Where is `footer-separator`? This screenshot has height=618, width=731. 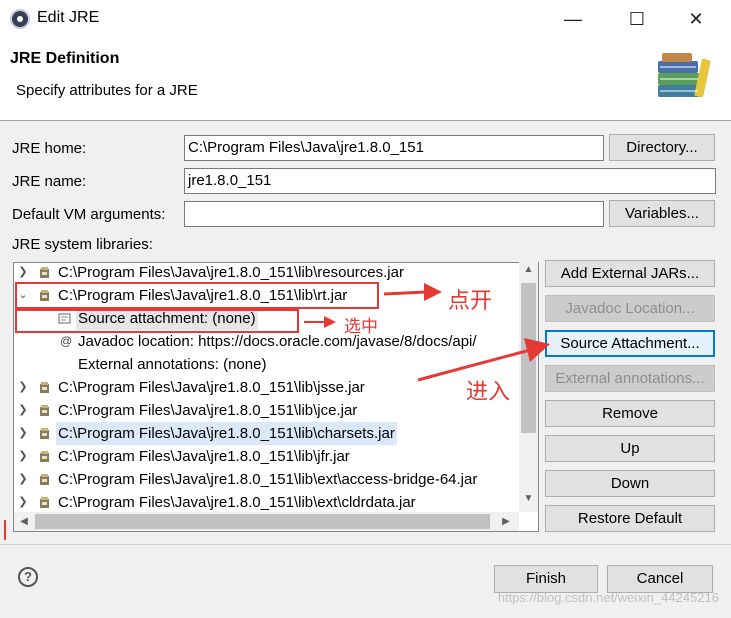
footer-separator is located at coordinates (365, 544).